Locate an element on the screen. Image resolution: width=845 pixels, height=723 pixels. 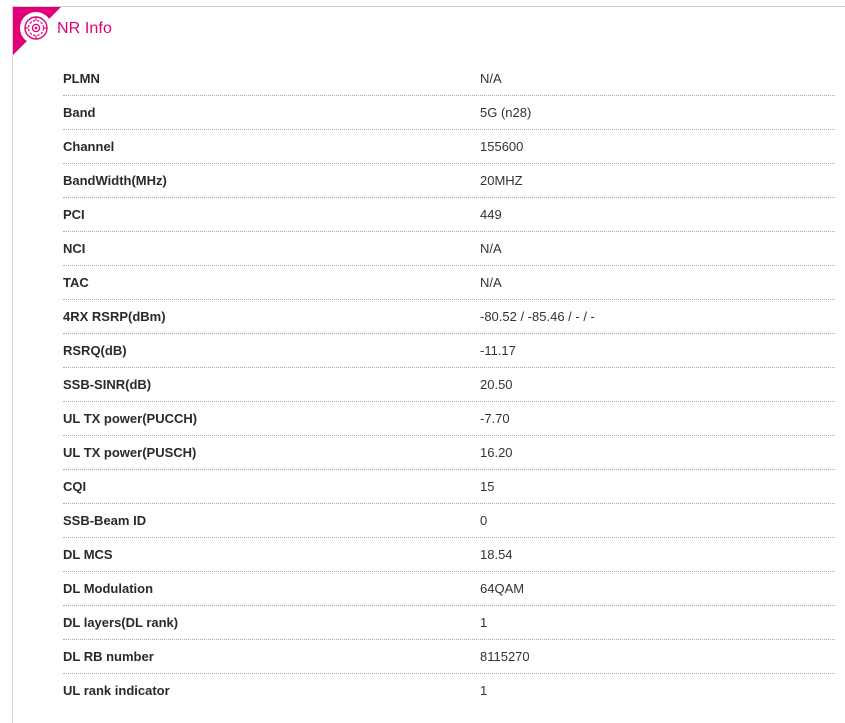
row-label: 4RX RSRP(dBm) is located at coordinates (114, 316).